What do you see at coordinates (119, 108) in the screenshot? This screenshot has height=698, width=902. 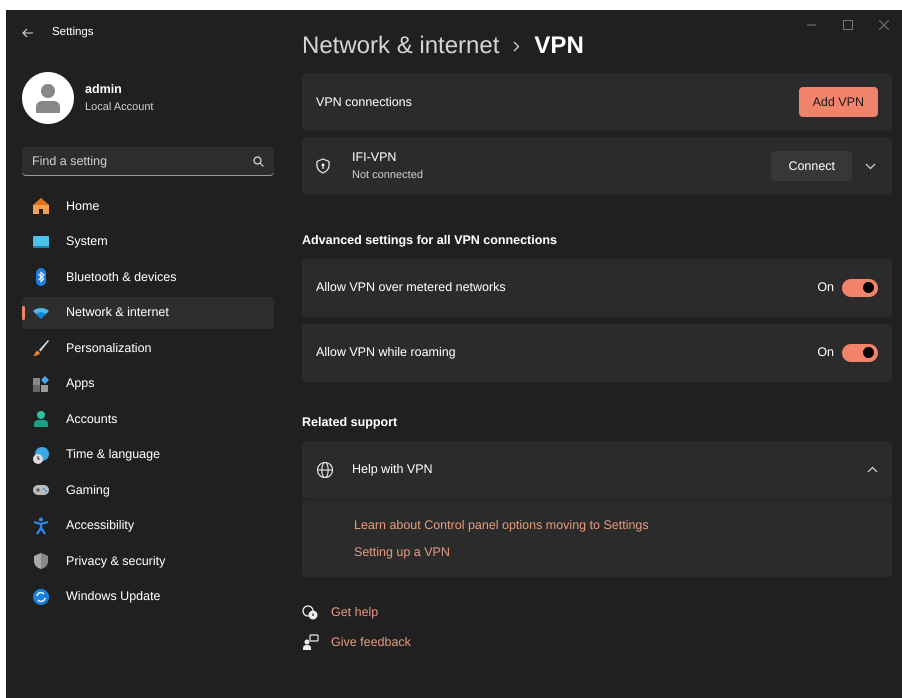 I see `account-type: Local Account` at bounding box center [119, 108].